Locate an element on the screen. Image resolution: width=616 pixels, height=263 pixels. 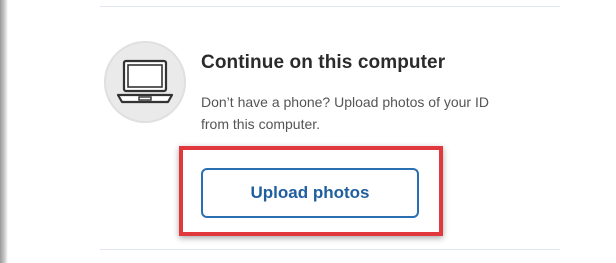
option-description-line-2: from this computer. is located at coordinates (261, 124).